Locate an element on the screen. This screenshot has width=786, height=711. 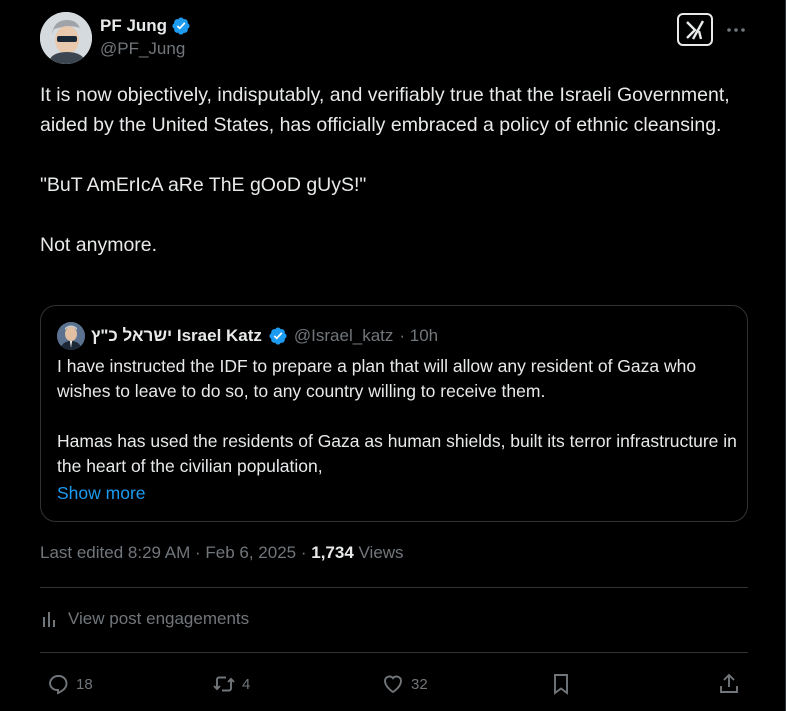
author-name-row: PF Jung is located at coordinates (145, 26).